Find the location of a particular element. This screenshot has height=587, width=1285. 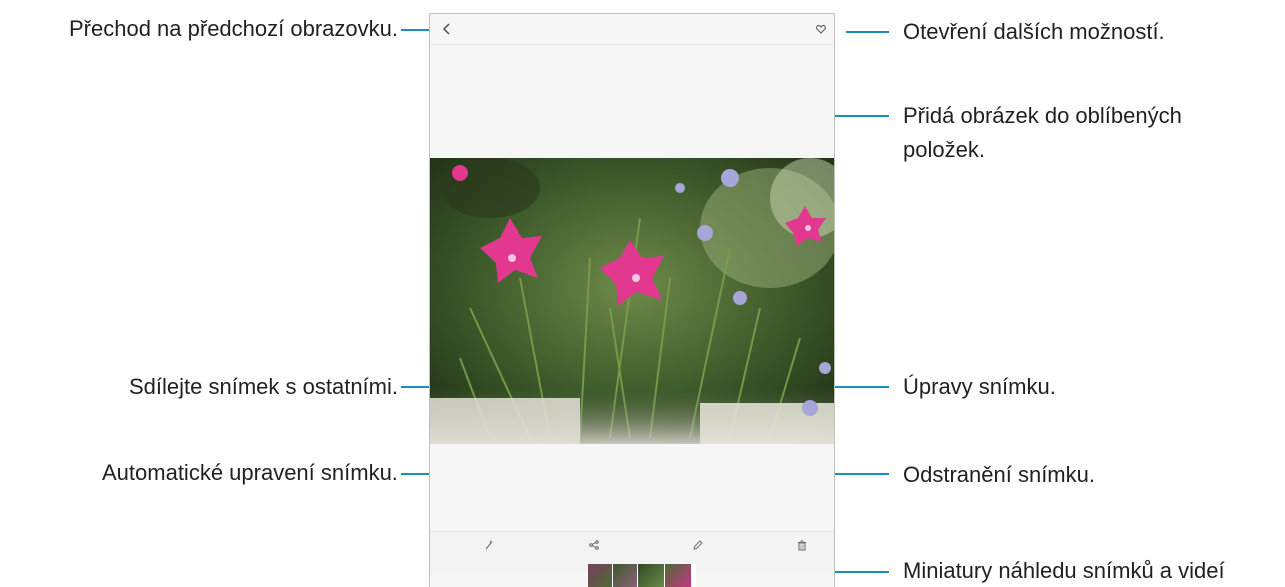

back-icon is located at coordinates (447, 29).